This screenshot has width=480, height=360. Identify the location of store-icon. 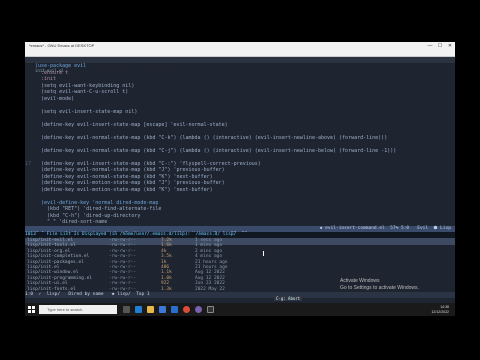
(162, 309).